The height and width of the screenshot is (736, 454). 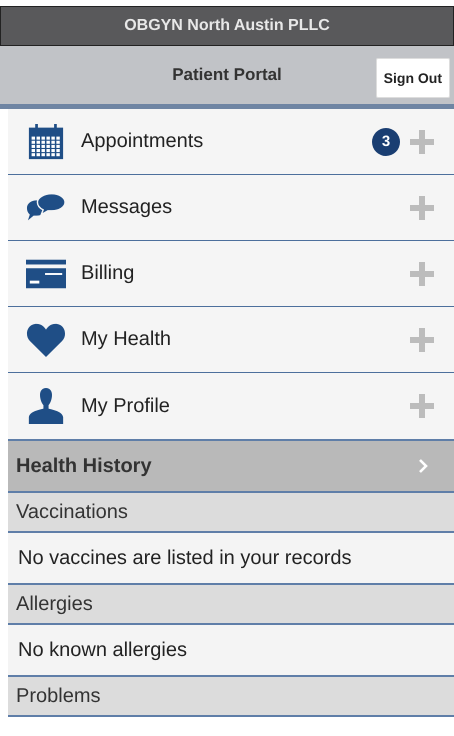 What do you see at coordinates (231, 208) in the screenshot?
I see `menu-item: Messages` at bounding box center [231, 208].